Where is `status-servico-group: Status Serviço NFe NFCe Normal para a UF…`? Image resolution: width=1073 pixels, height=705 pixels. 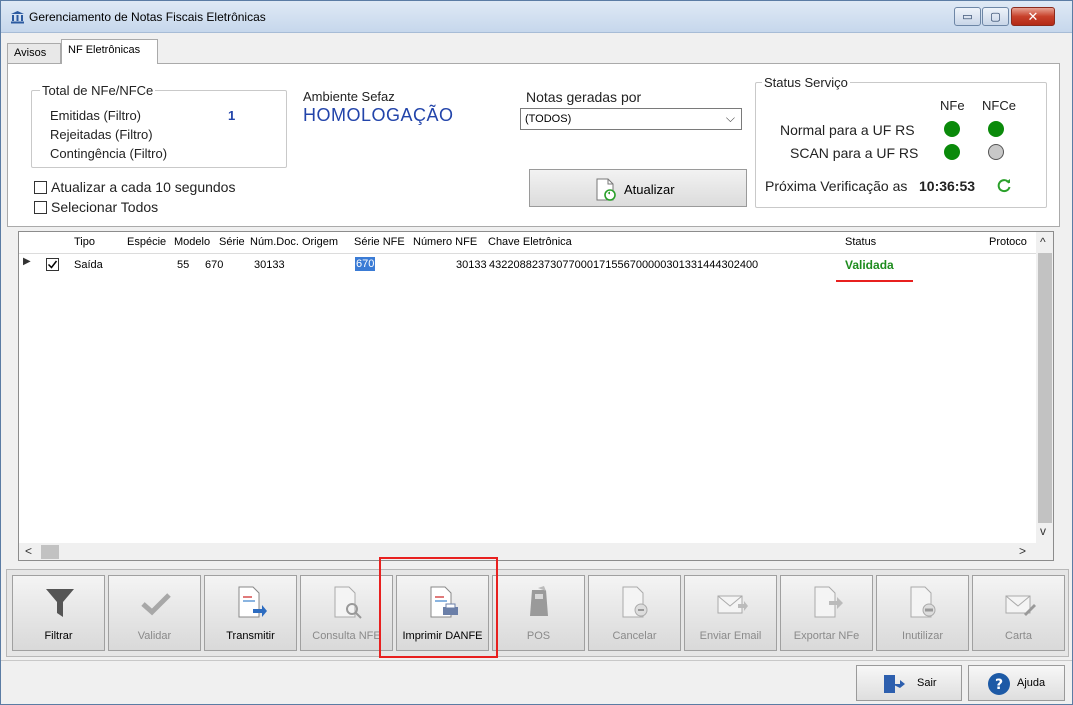
status-servico-group: Status Serviço NFe NFCe Normal para a UF… is located at coordinates (901, 141).